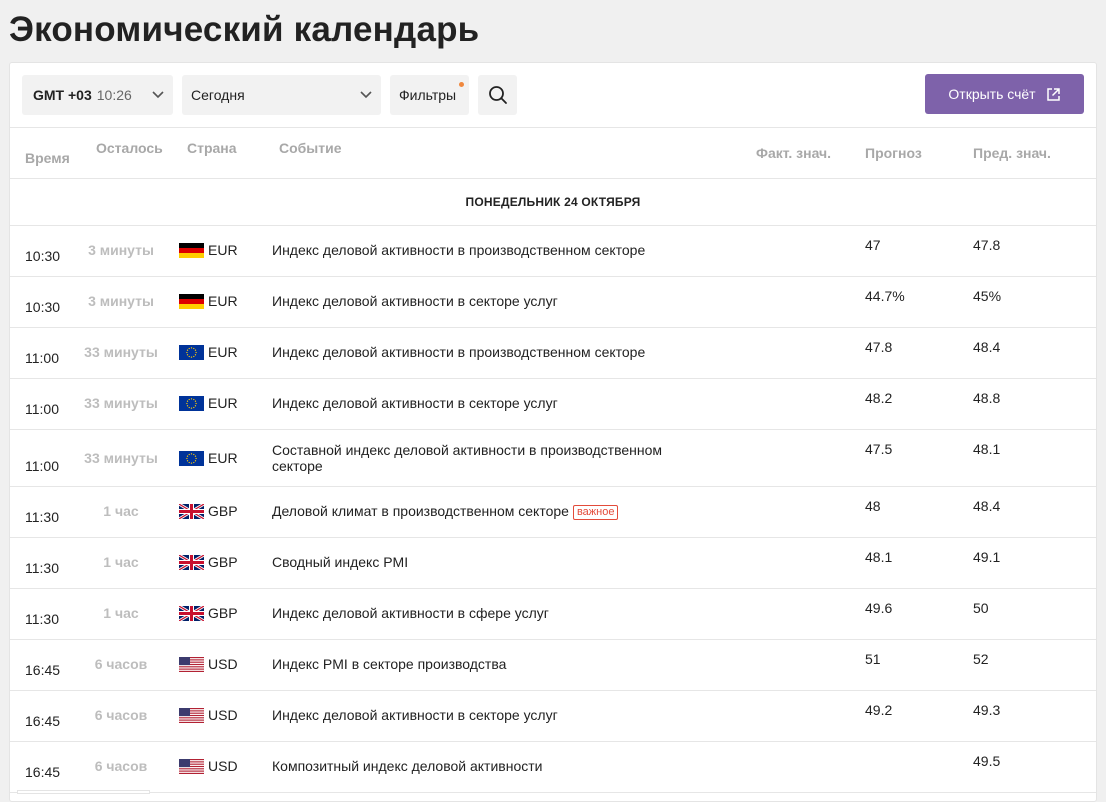 Image resolution: width=1106 pixels, height=802 pixels. What do you see at coordinates (1004, 94) in the screenshot?
I see `open-account-button: Открыть счёт` at bounding box center [1004, 94].